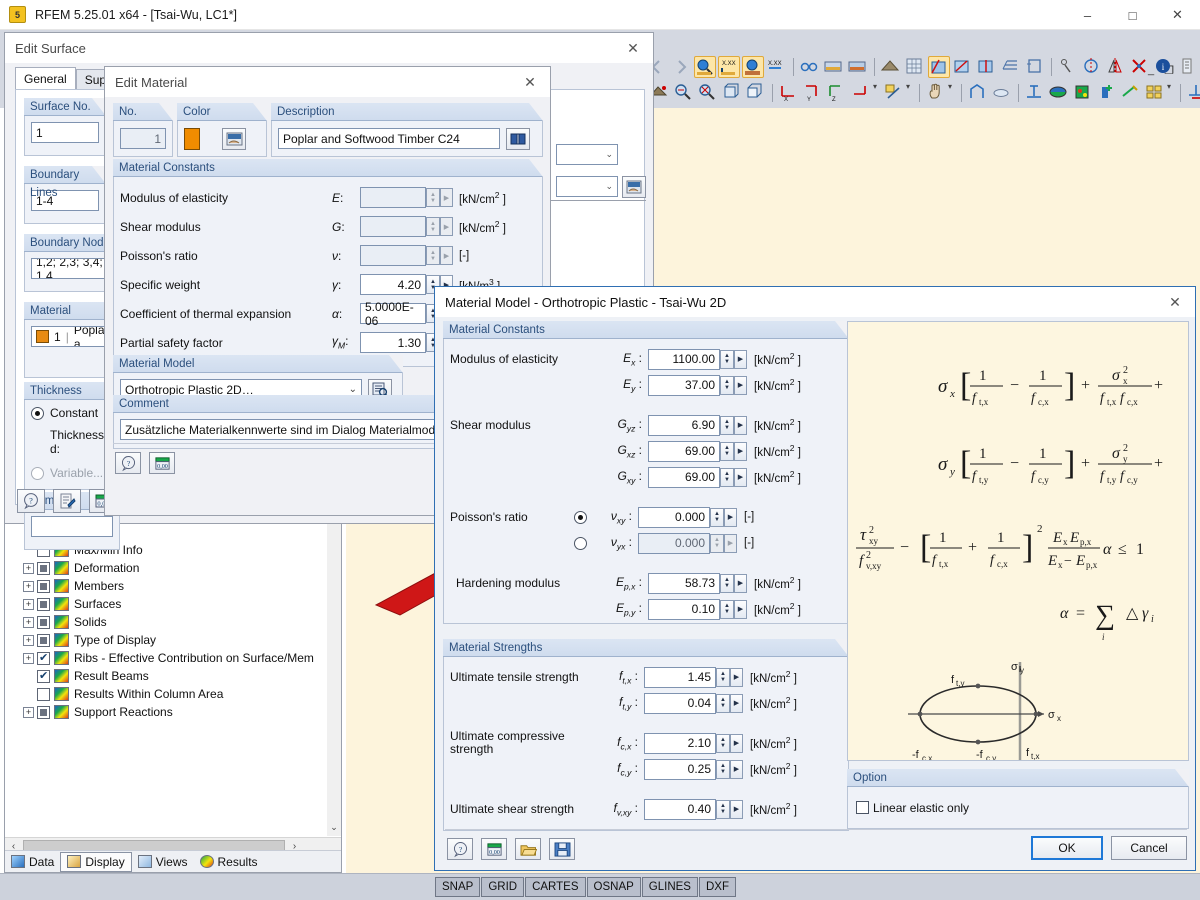 The width and height of the screenshot is (1200, 900). Describe the element at coordinates (789, 93) in the screenshot. I see `view-x-icon: X` at that location.